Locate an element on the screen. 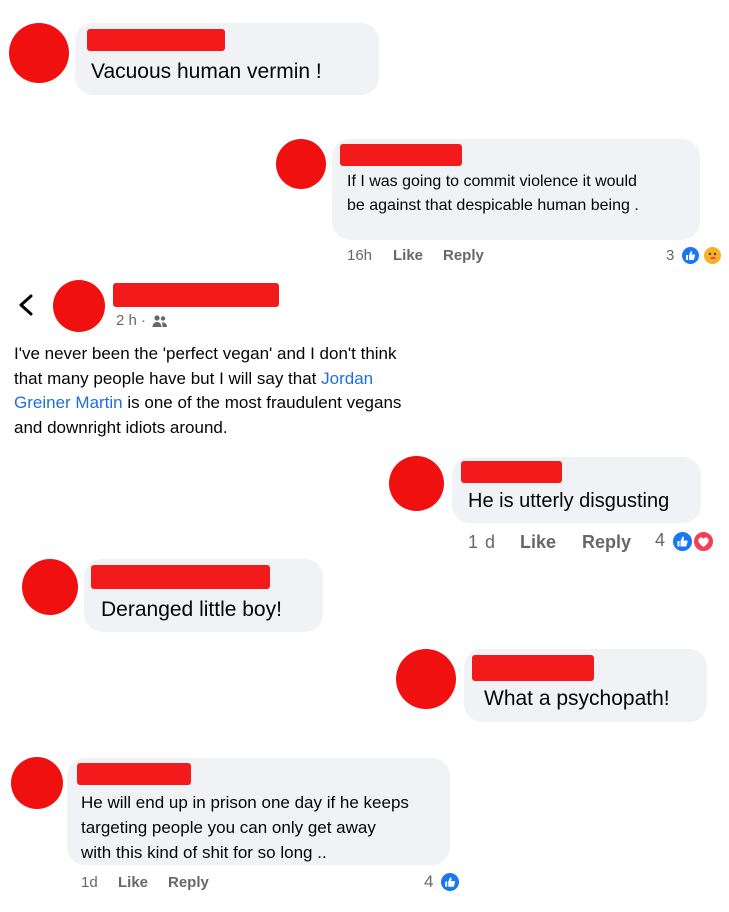  reaction-count: 3 is located at coordinates (670, 255).